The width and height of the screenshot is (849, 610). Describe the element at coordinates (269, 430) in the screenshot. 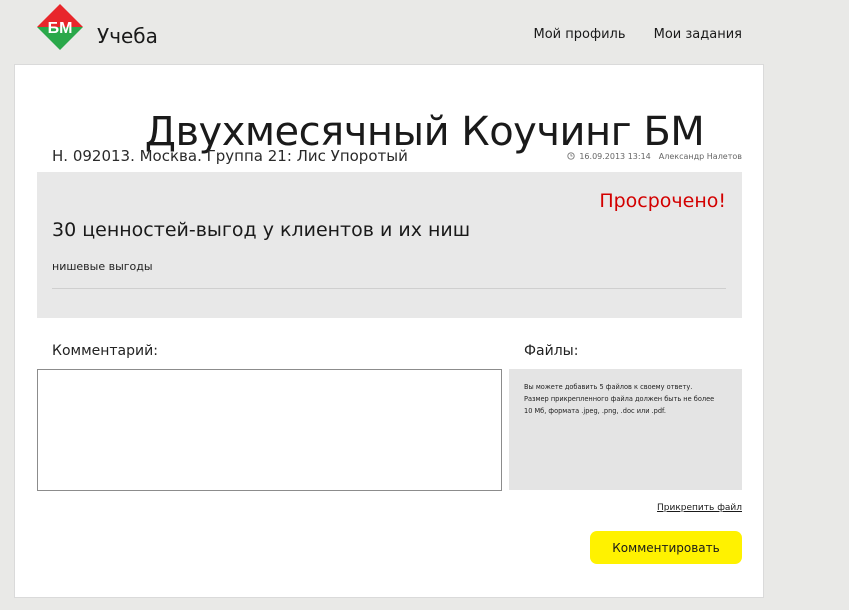

I see `comment-textarea` at that location.